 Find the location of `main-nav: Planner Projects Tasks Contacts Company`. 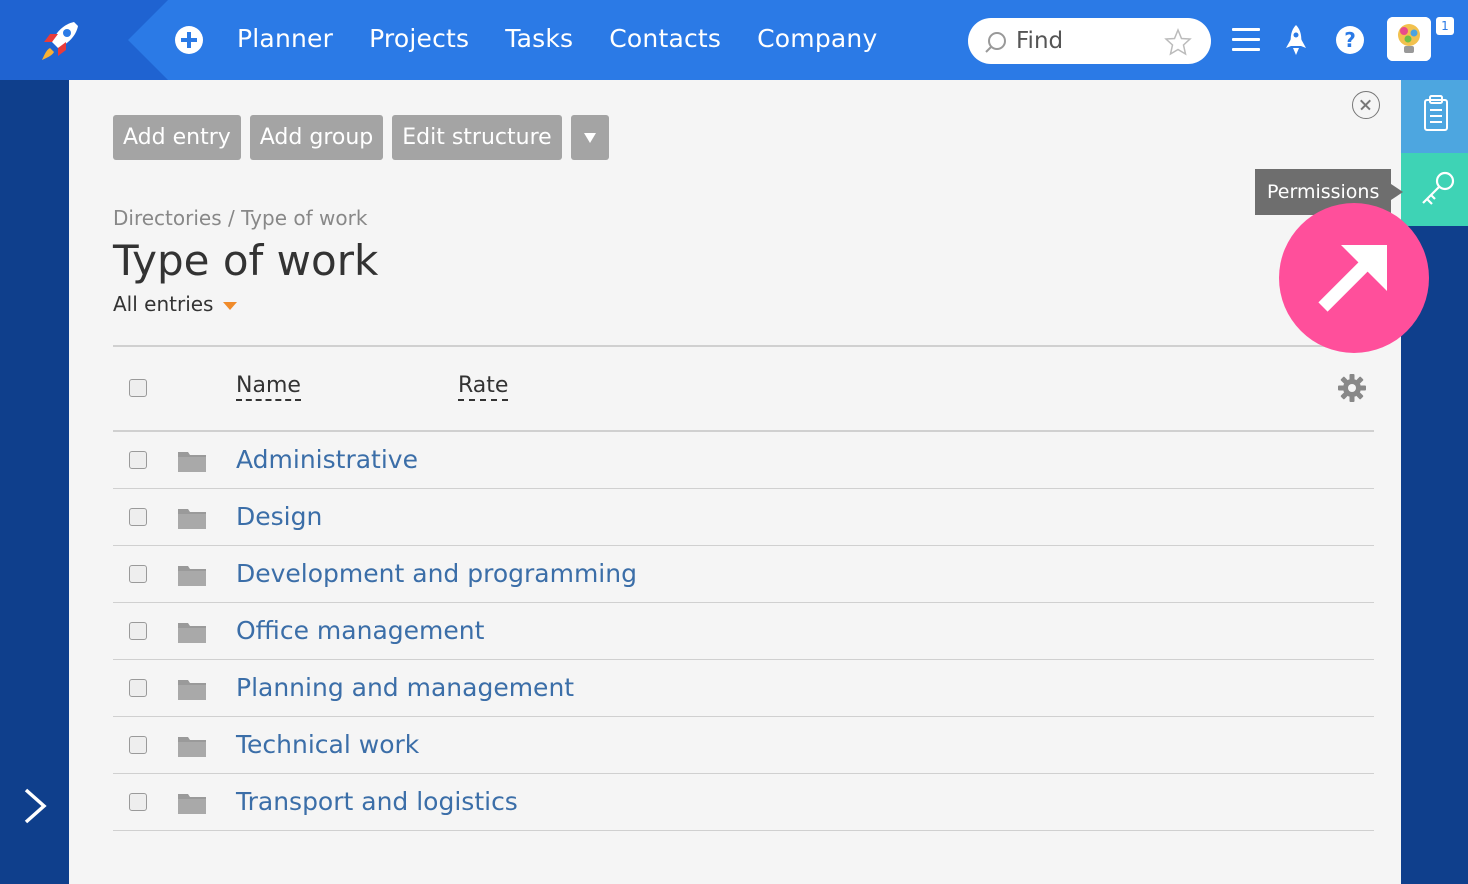

main-nav: Planner Projects Tasks Contacts Company is located at coordinates (557, 38).